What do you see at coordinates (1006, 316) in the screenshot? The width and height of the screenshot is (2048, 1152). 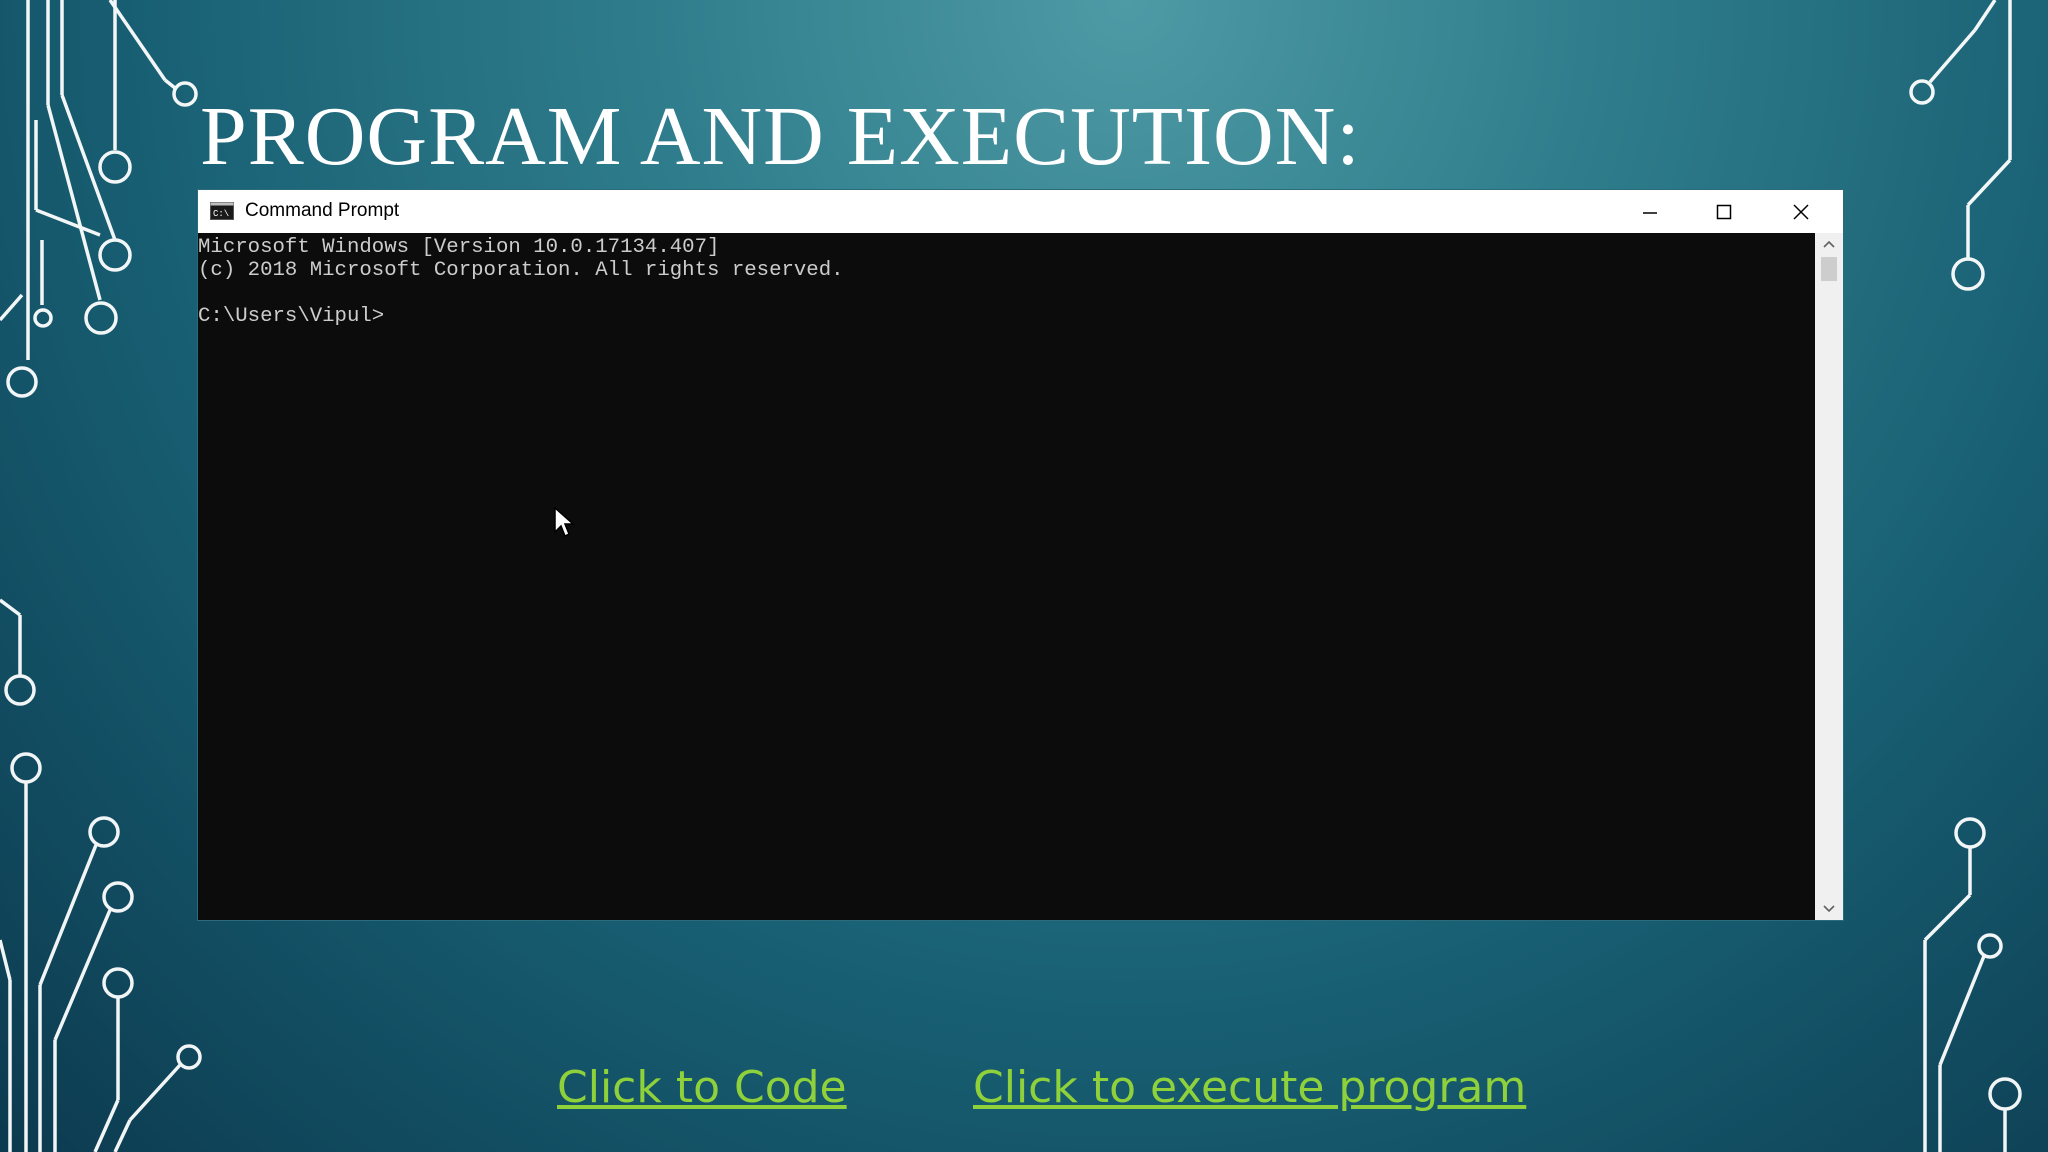 I see `console-prompt: C:\Users\Vipul>` at bounding box center [1006, 316].